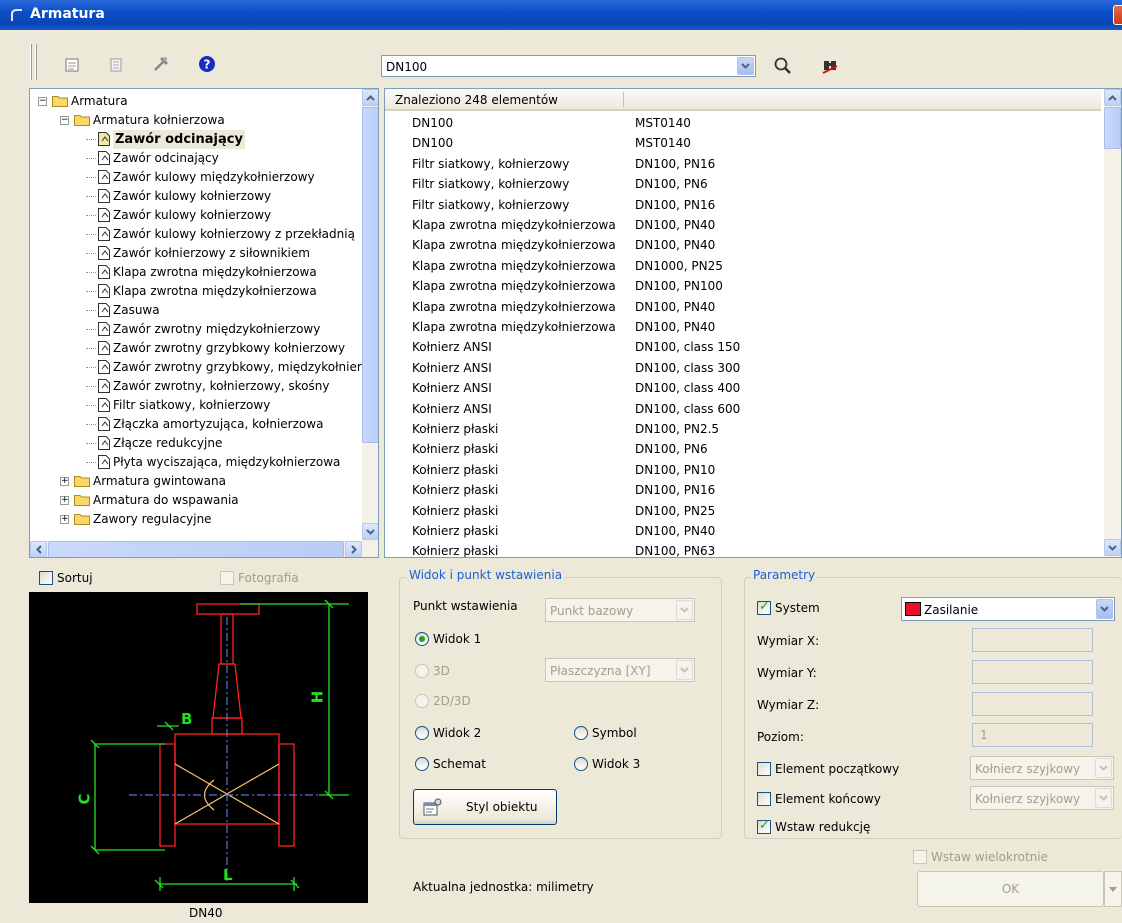  Describe the element at coordinates (1112, 97) in the screenshot. I see `list-scroll-up` at that location.